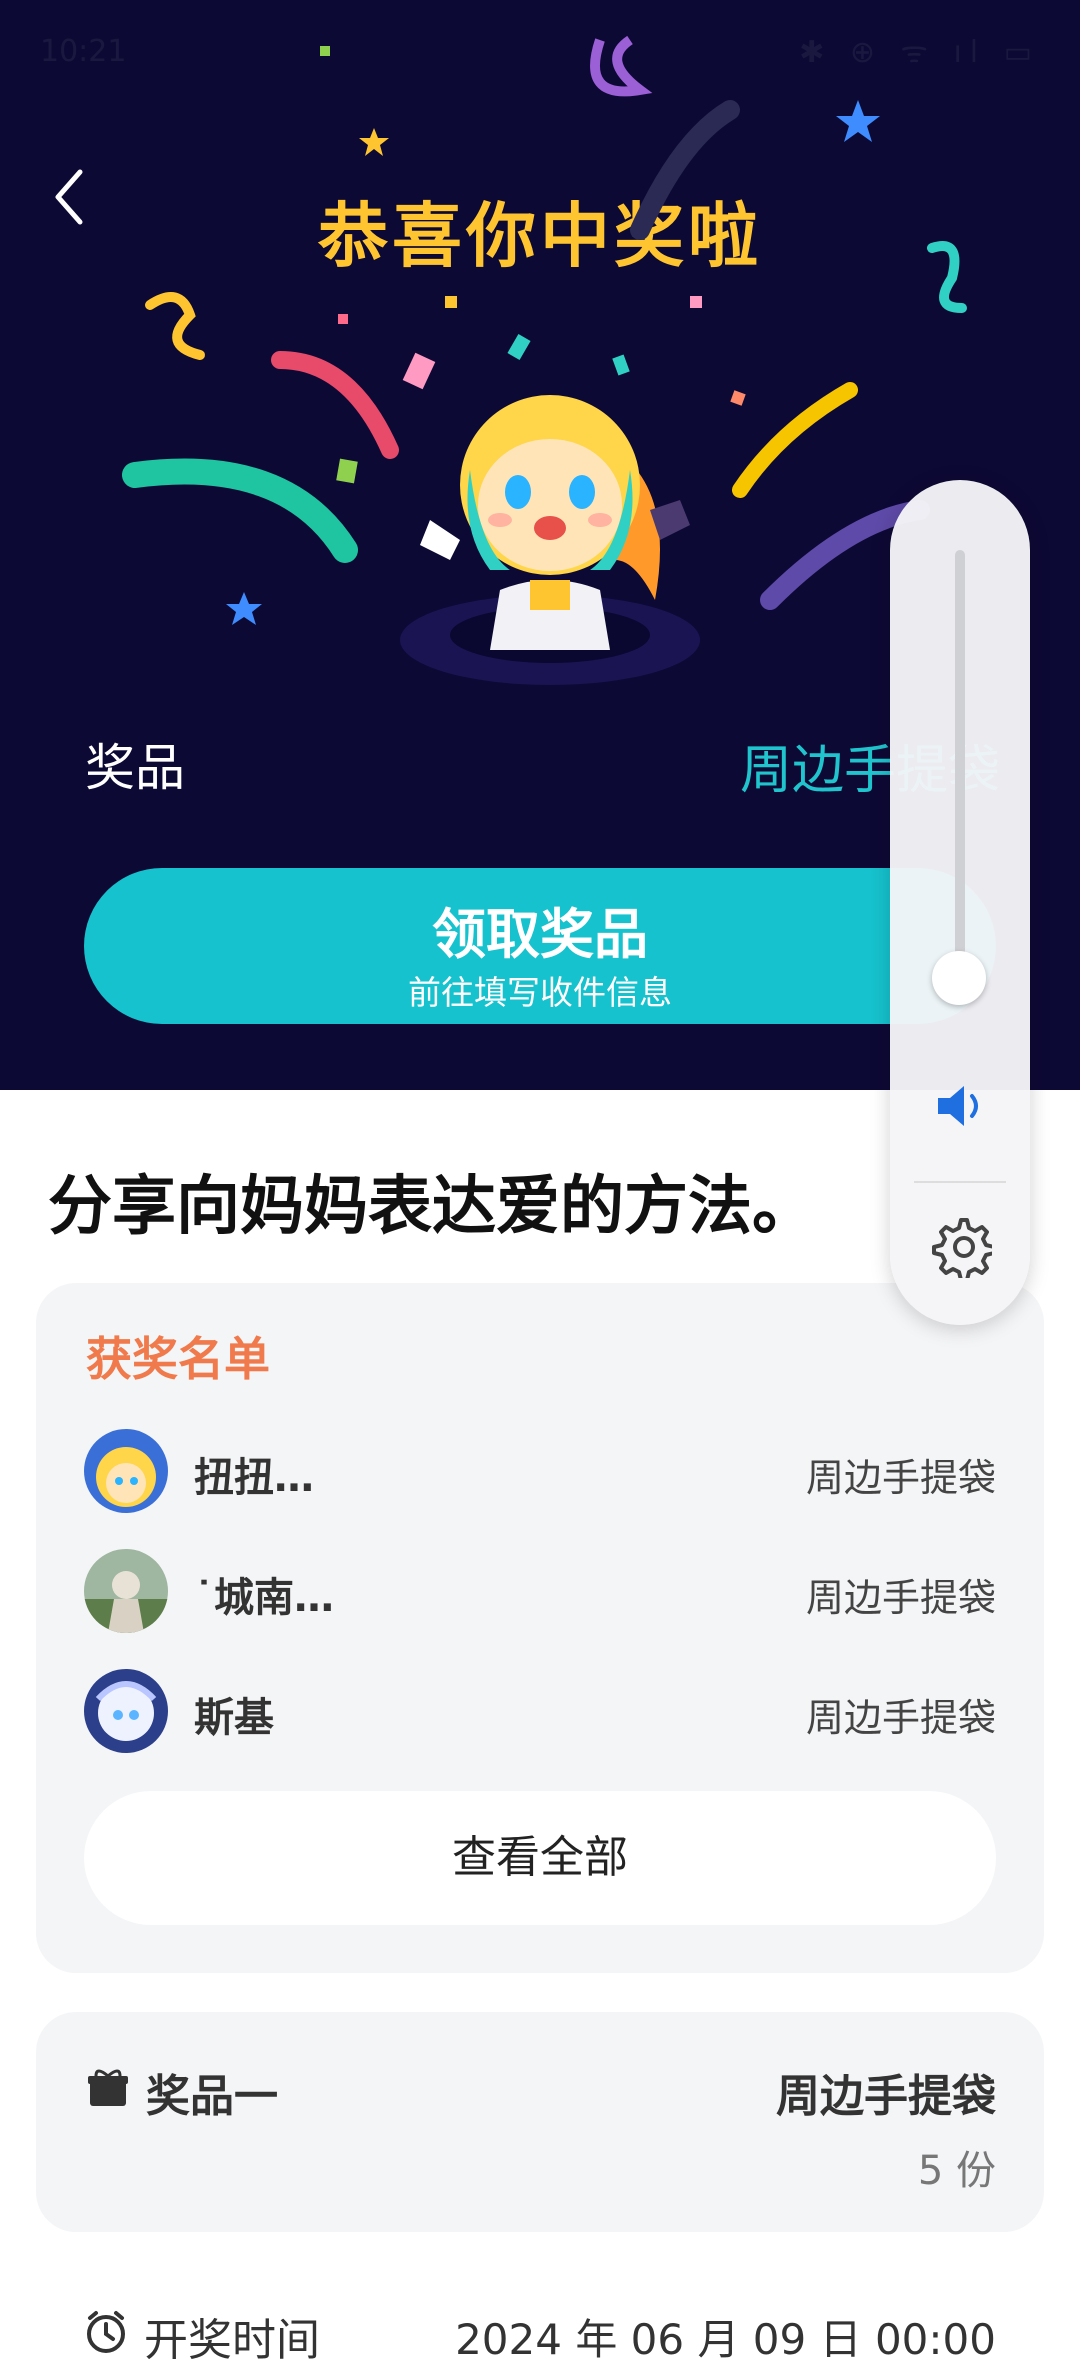 Image resolution: width=1080 pixels, height=2376 pixels. Describe the element at coordinates (540, 934) in the screenshot. I see `claim-button-label: 领取奖品` at that location.